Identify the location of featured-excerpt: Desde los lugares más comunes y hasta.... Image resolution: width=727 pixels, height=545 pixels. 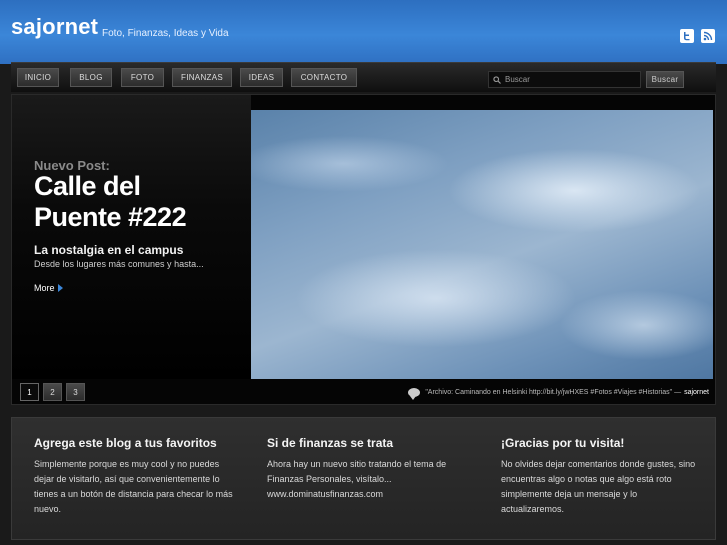
(119, 264).